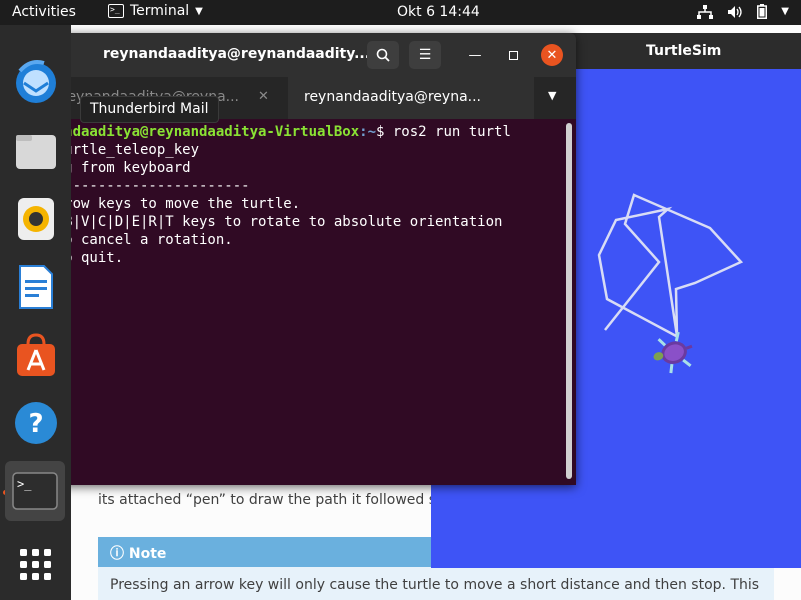 Image resolution: width=801 pixels, height=600 pixels. What do you see at coordinates (743, 11) in the screenshot?
I see `system-tray: ▼` at bounding box center [743, 11].